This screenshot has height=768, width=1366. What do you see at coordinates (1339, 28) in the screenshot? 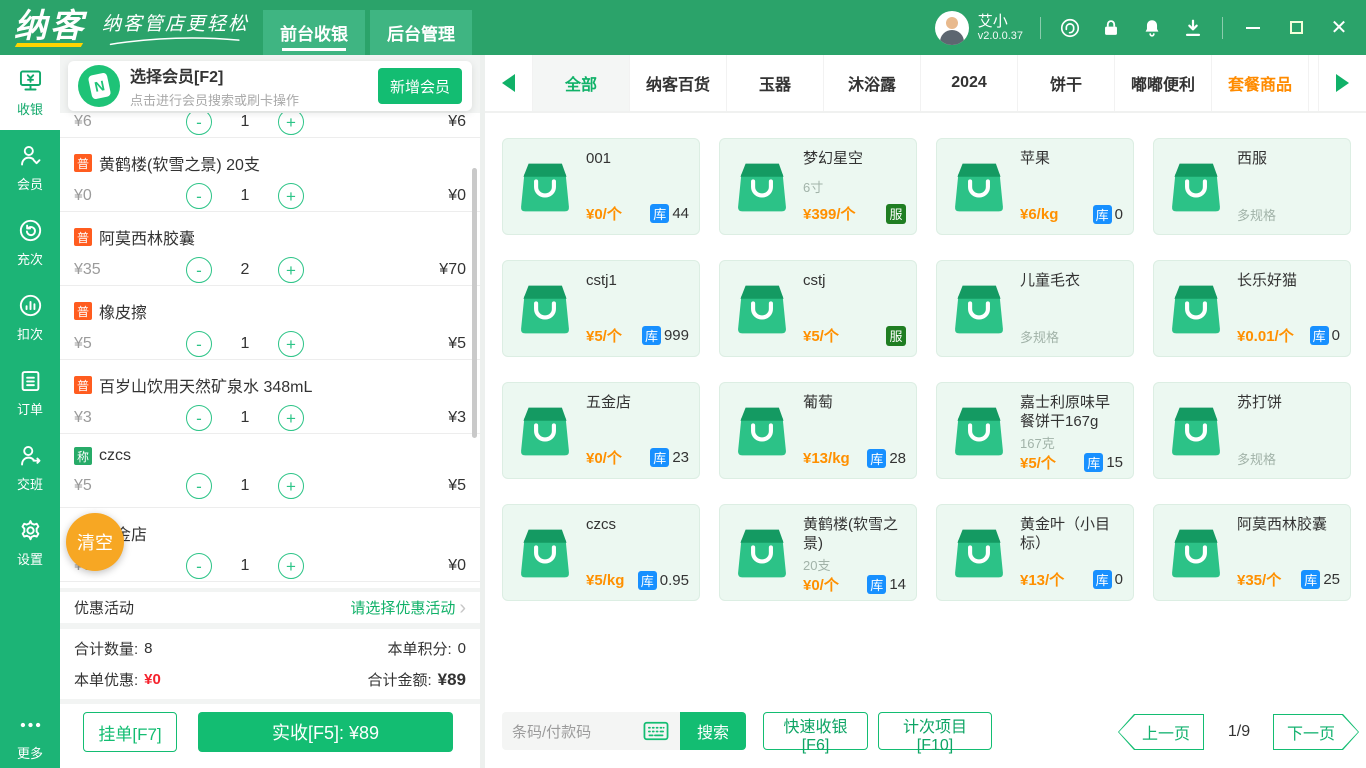
I see `close-button: ✕` at bounding box center [1339, 28].